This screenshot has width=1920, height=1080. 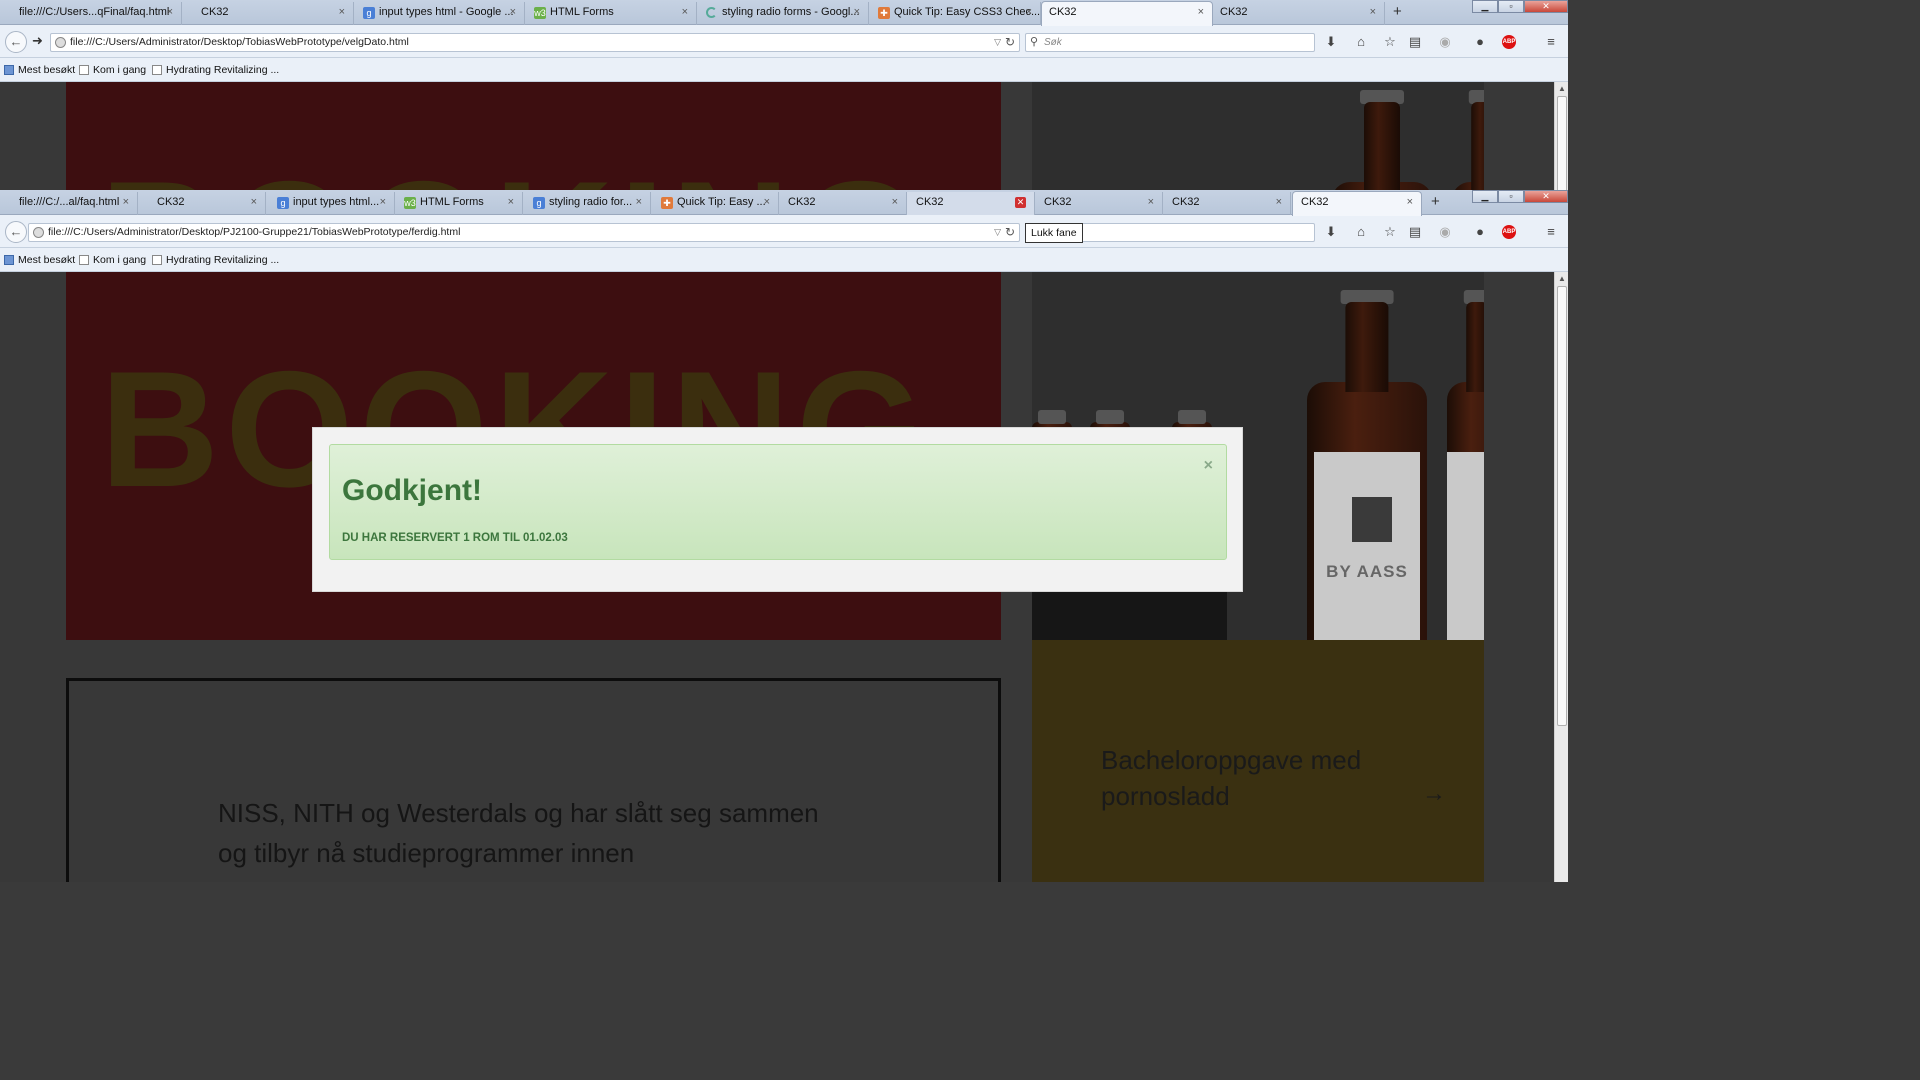 What do you see at coordinates (9, 70) in the screenshot?
I see `bookmark-folder-icon` at bounding box center [9, 70].